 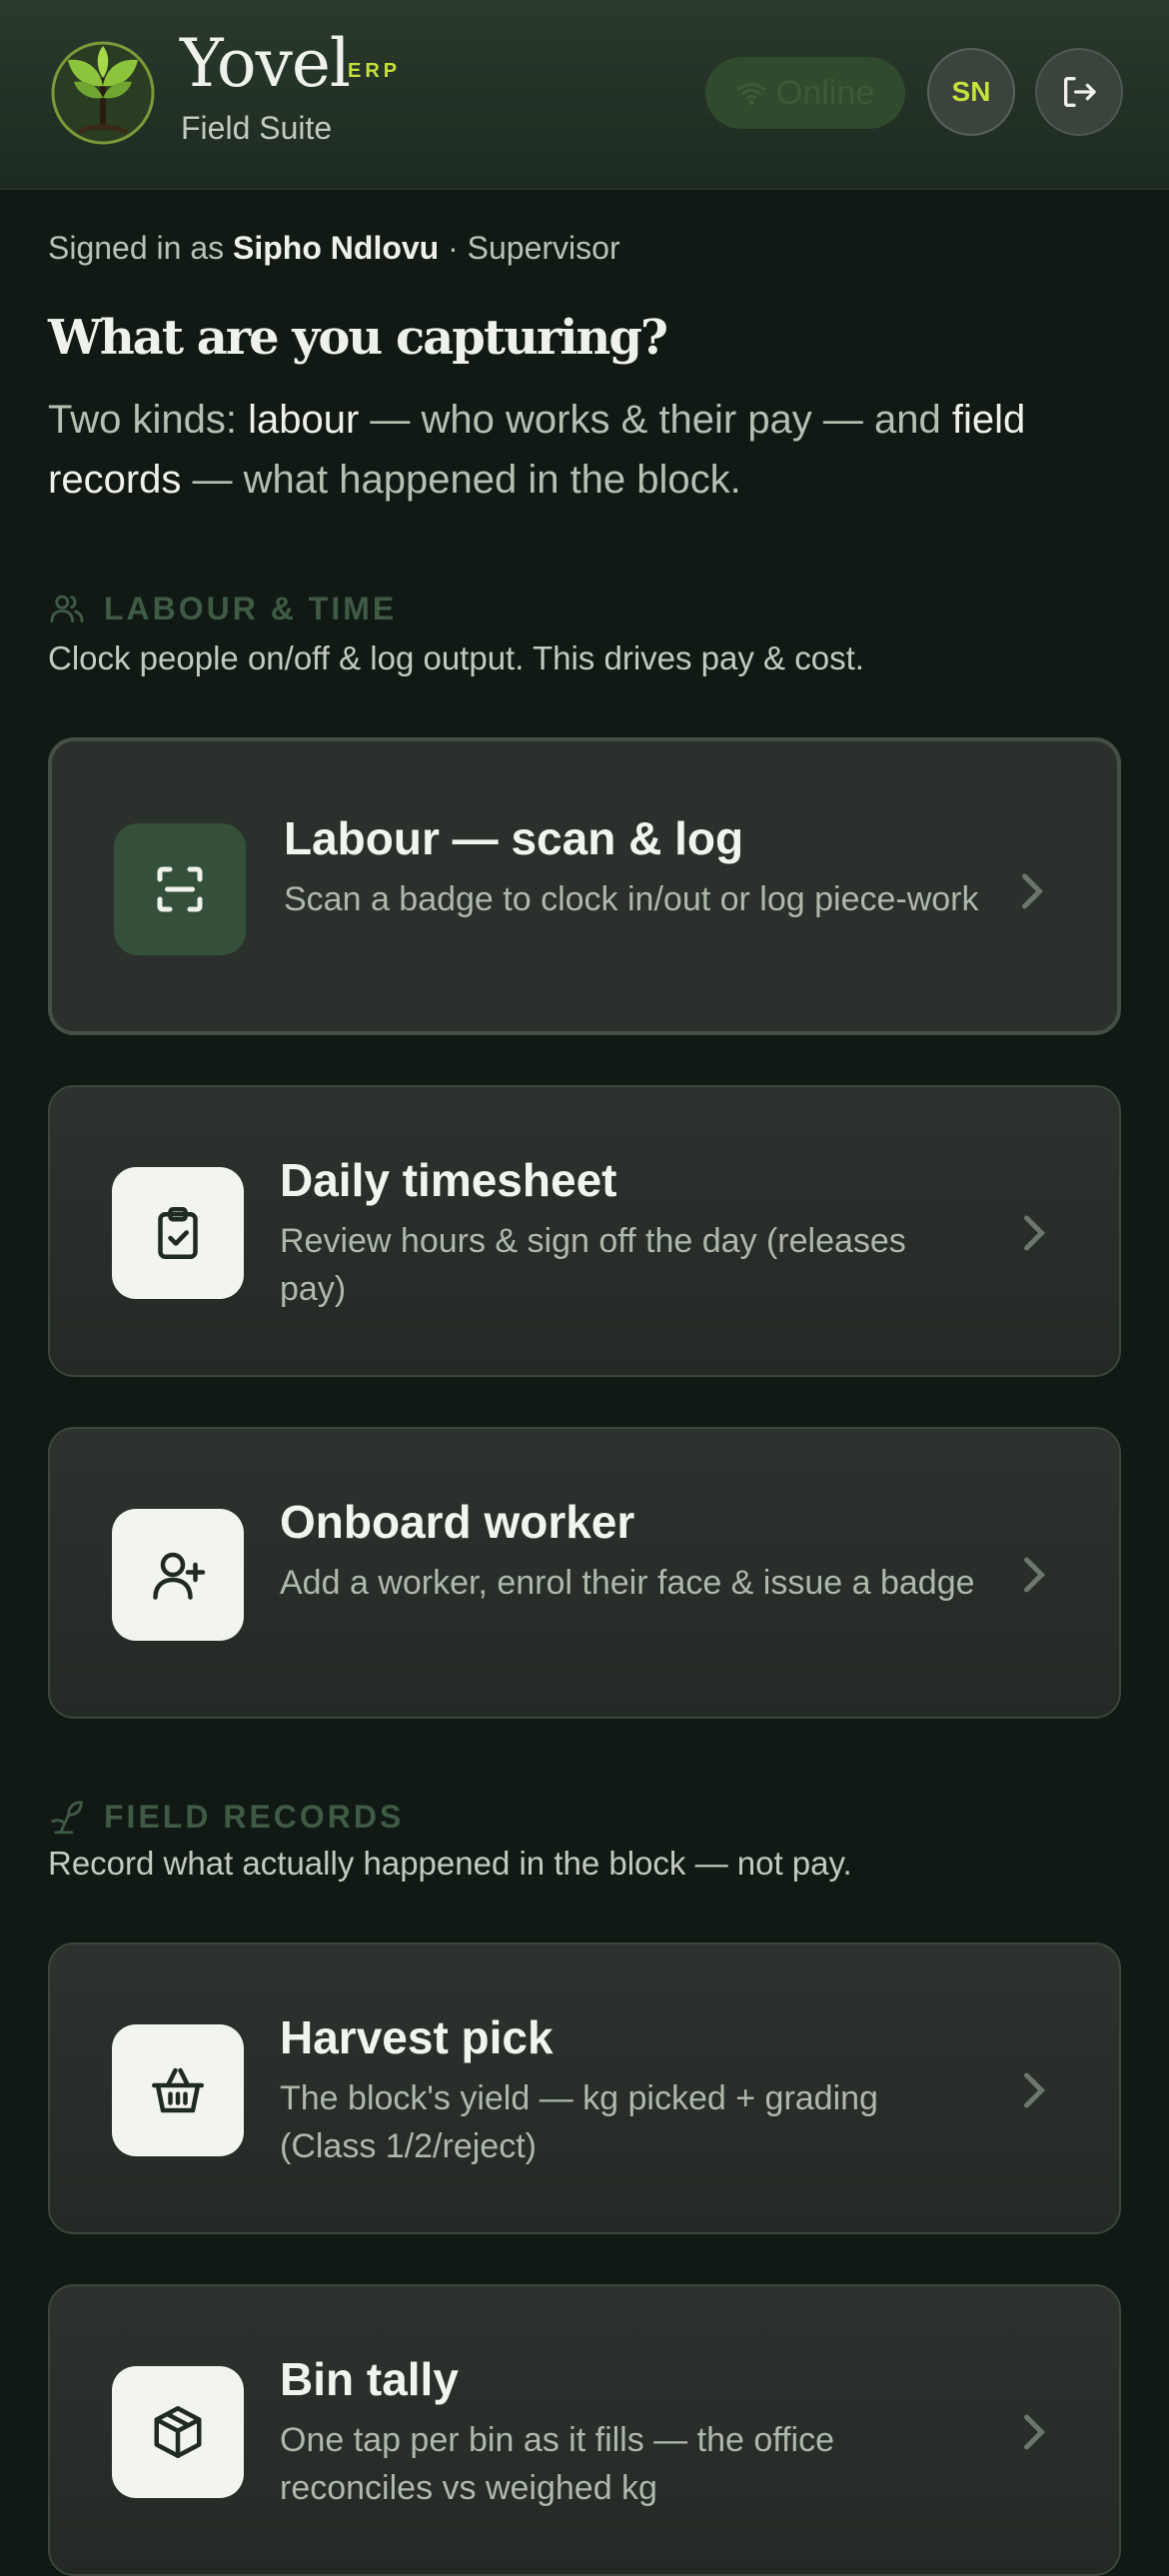 I want to click on page-title: What are you capturing?, so click(x=358, y=338).